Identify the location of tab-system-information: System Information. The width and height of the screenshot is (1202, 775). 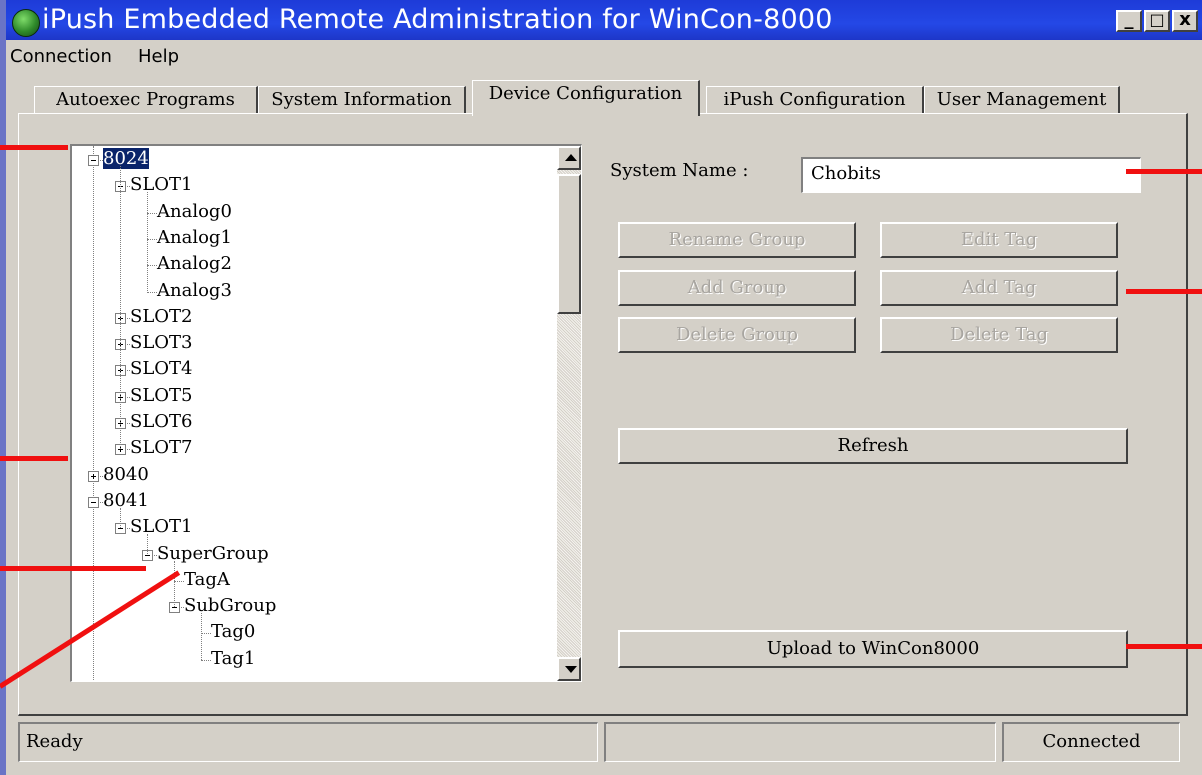
(362, 100).